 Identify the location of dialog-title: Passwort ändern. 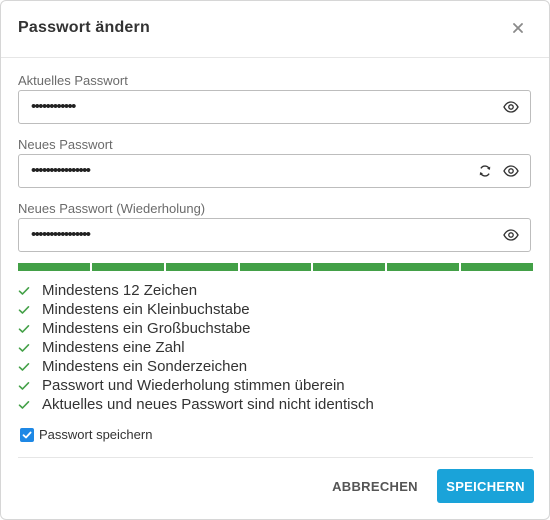
(84, 27).